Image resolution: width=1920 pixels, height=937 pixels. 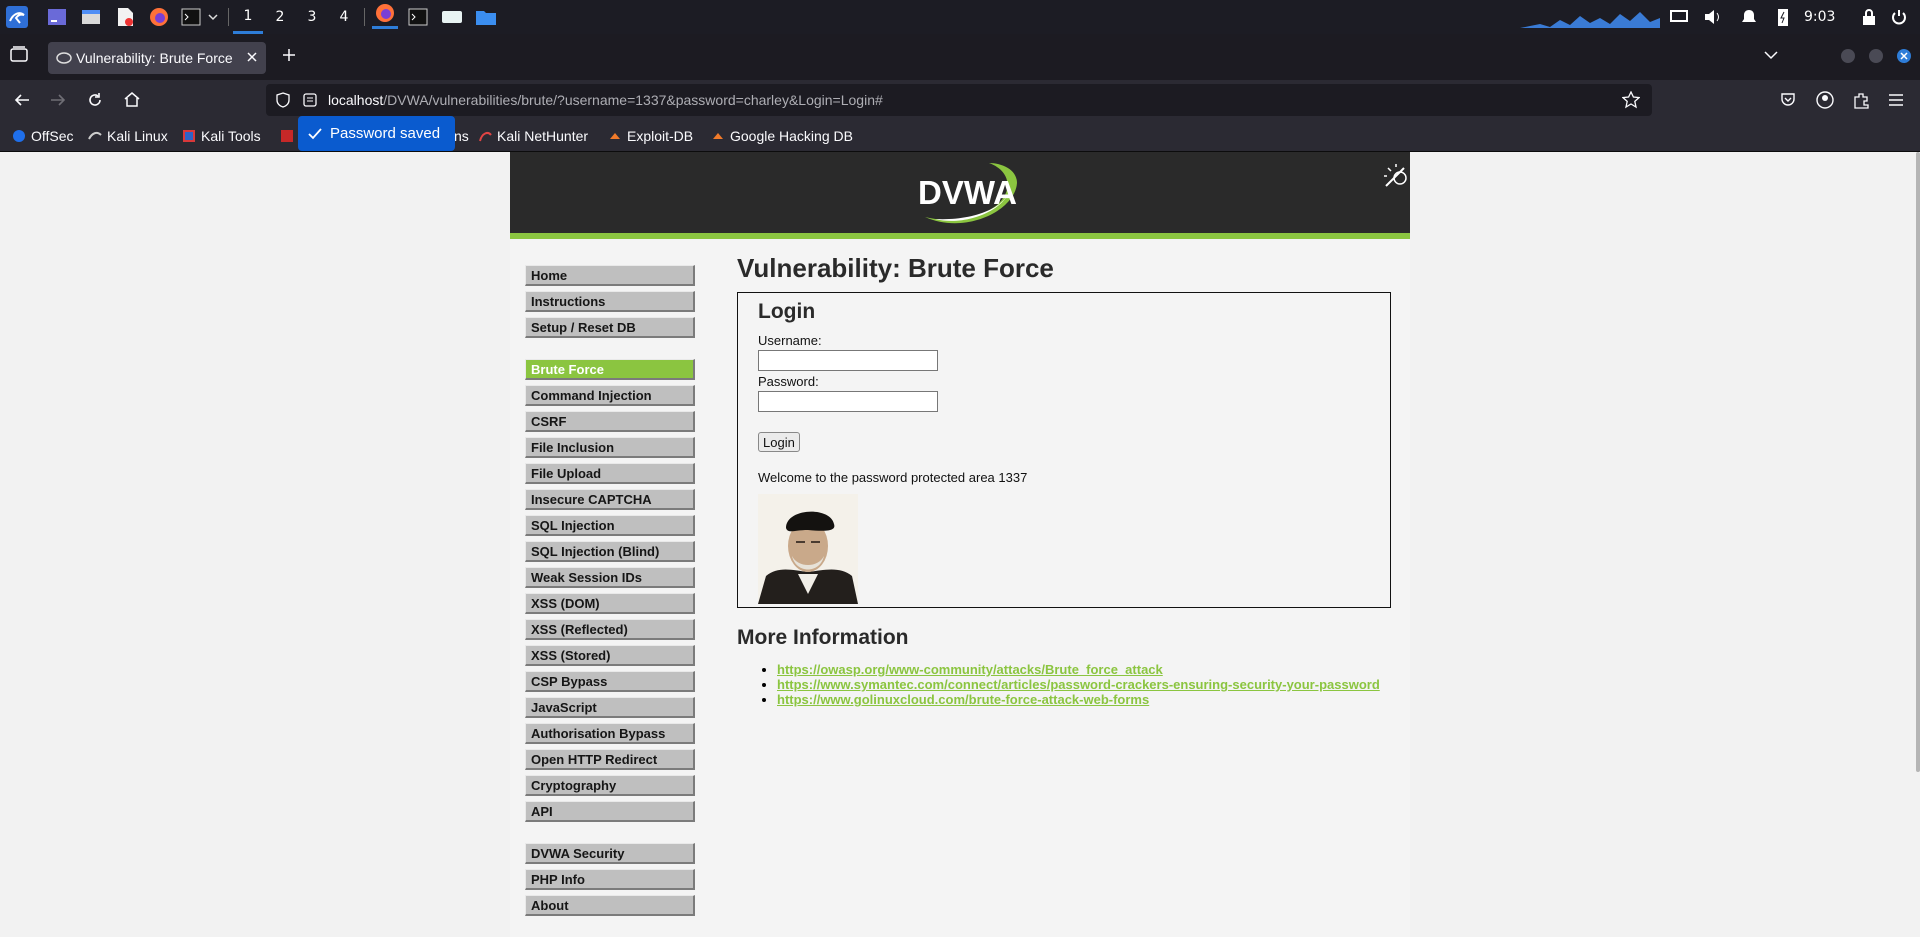 What do you see at coordinates (1899, 17) in the screenshot?
I see `power-icon` at bounding box center [1899, 17].